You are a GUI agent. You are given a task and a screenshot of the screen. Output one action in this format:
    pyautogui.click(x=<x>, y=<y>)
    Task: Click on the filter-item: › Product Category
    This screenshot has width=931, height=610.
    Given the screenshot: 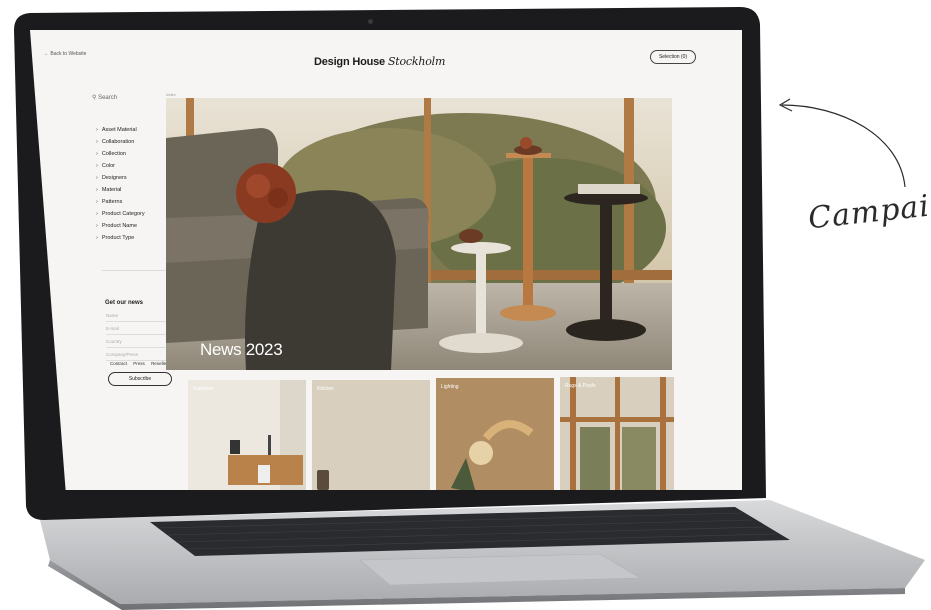 What is the action you would take?
    pyautogui.click(x=120, y=214)
    